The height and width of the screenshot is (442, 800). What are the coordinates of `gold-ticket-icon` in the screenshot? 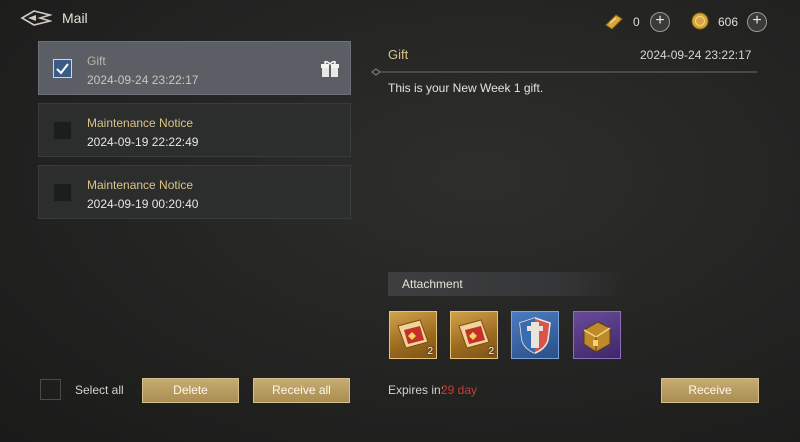 It's located at (614, 21).